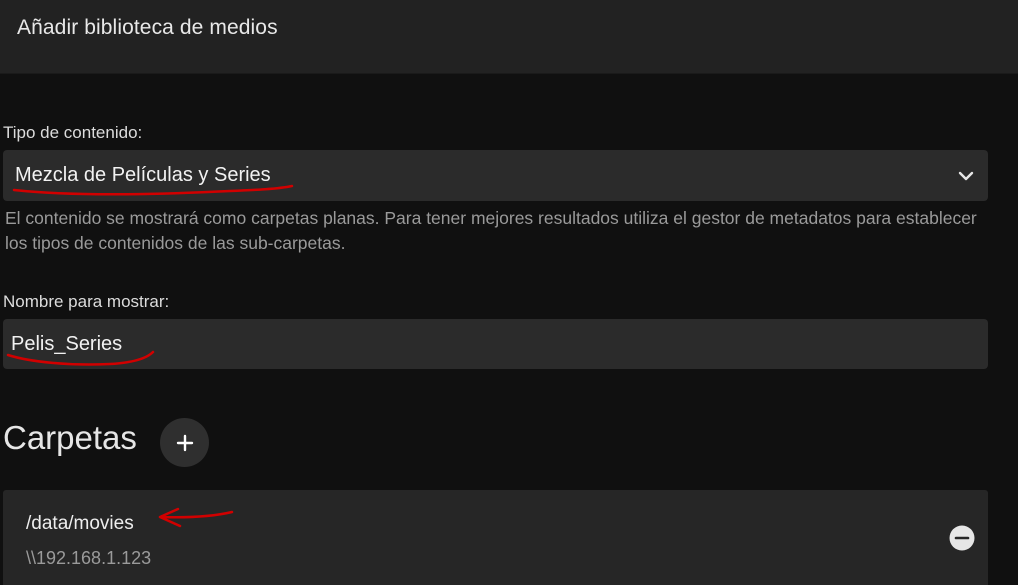  What do you see at coordinates (86, 301) in the screenshot?
I see `display-name-label: Nombre para mostrar:` at bounding box center [86, 301].